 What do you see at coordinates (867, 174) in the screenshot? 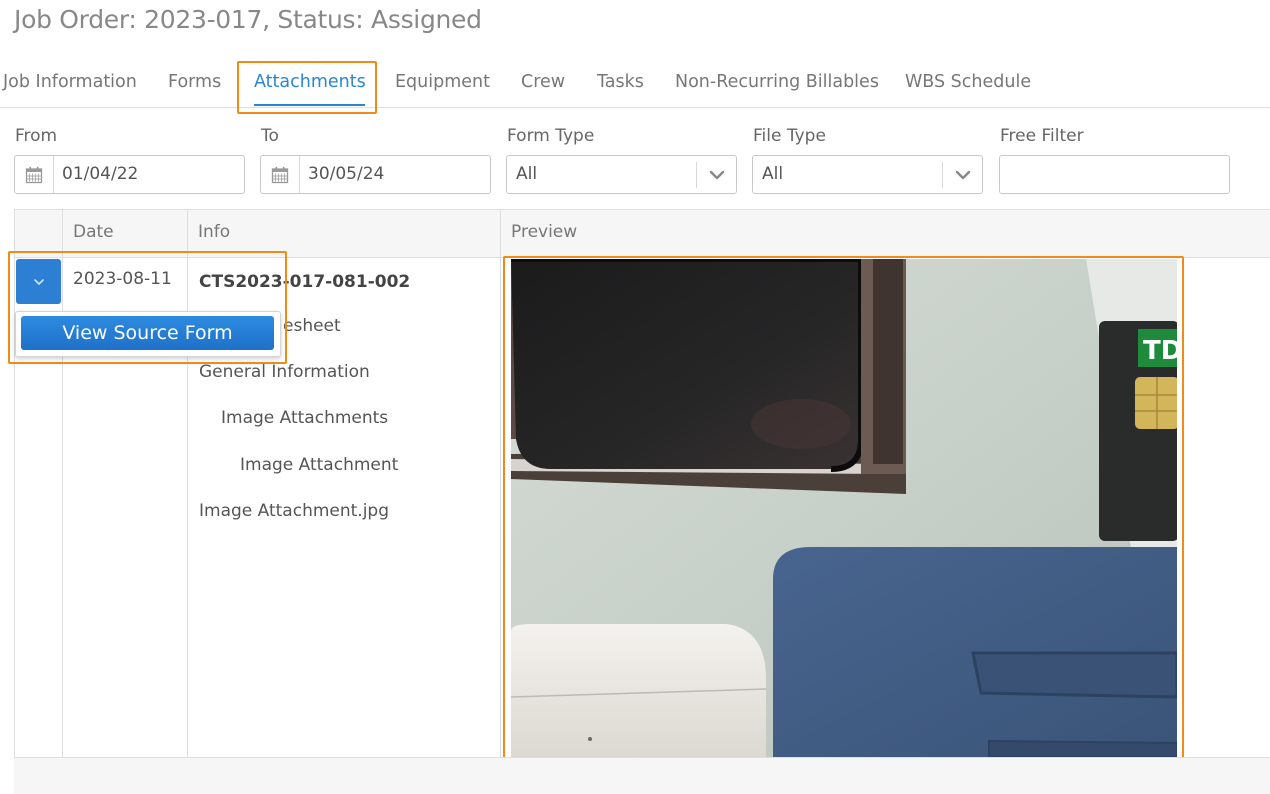
I see `file-type-select: All` at bounding box center [867, 174].